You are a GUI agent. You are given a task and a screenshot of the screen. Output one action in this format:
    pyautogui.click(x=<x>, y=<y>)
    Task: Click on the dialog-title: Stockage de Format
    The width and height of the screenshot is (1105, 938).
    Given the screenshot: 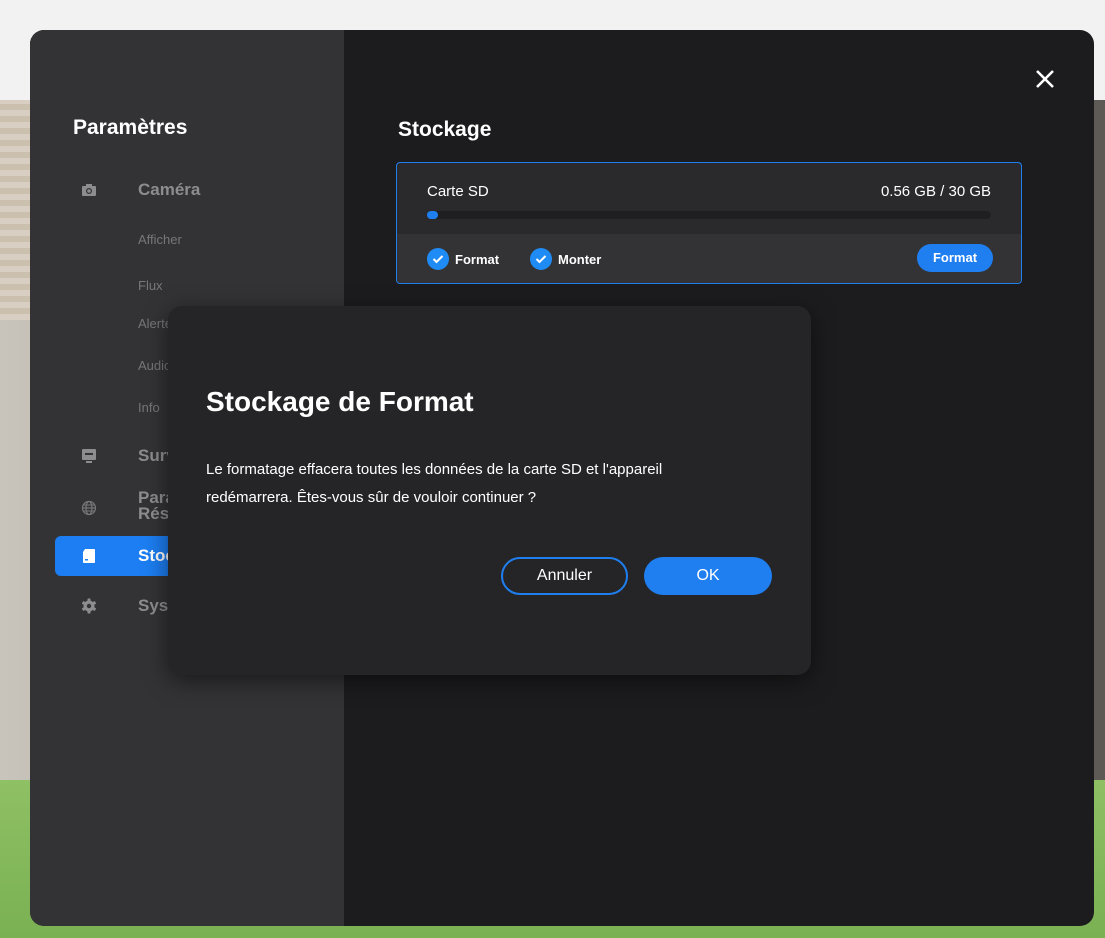 What is the action you would take?
    pyautogui.click(x=340, y=401)
    